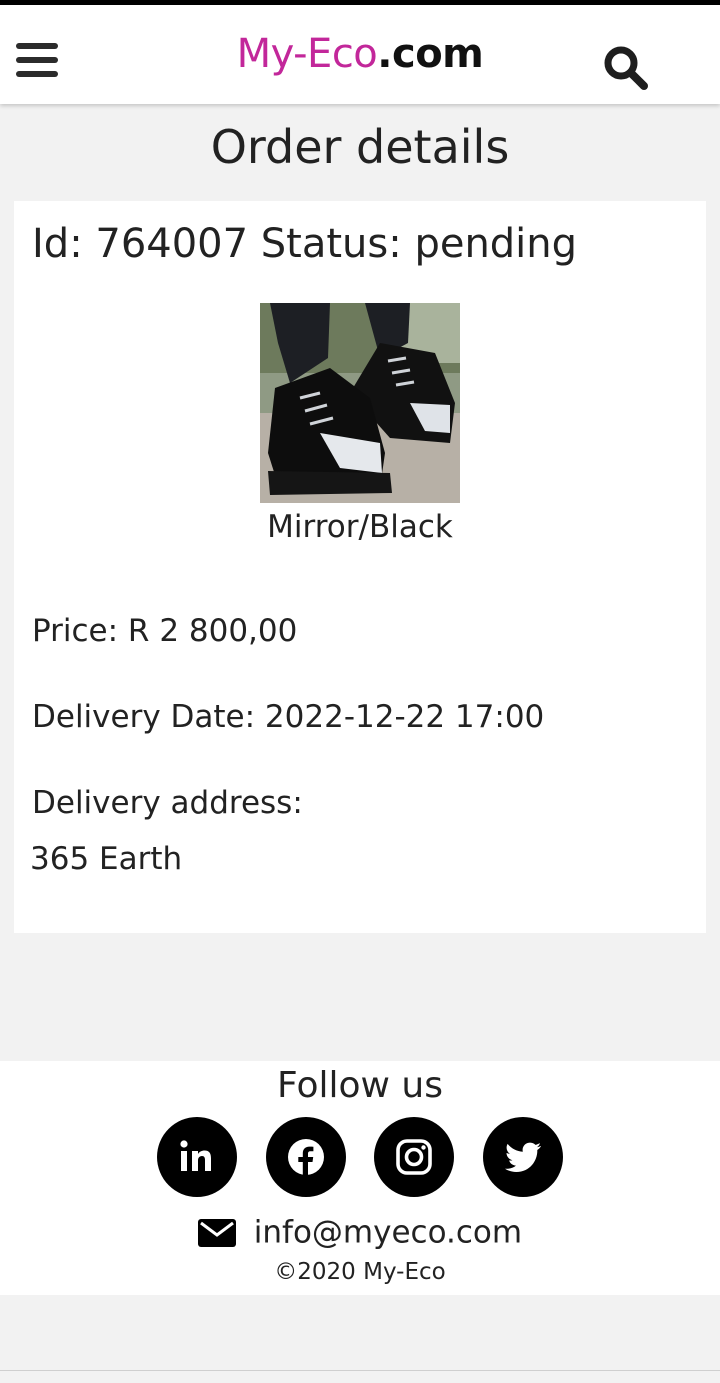 This screenshot has width=720, height=1383. Describe the element at coordinates (216, 1232) in the screenshot. I see `envelope-icon` at that location.